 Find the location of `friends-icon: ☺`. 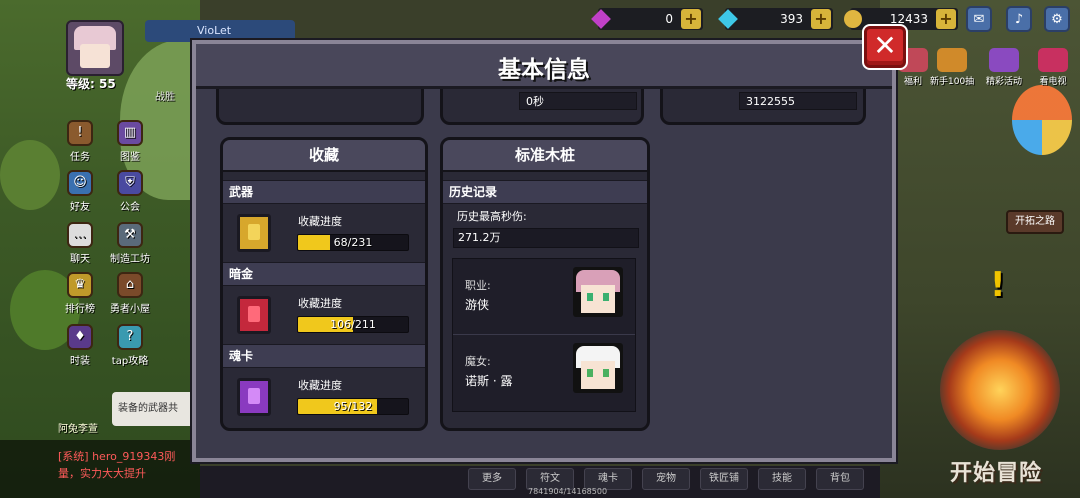

friends-icon: ☺ is located at coordinates (80, 183).